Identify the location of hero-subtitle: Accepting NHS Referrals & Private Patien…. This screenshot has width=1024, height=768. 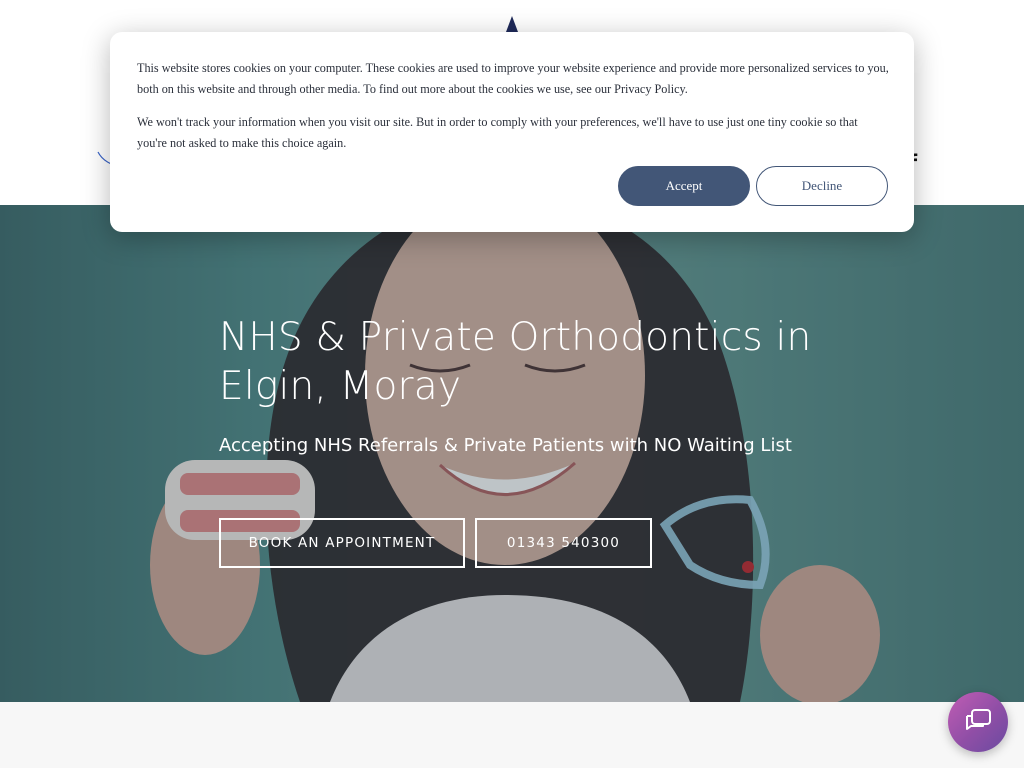
(505, 445).